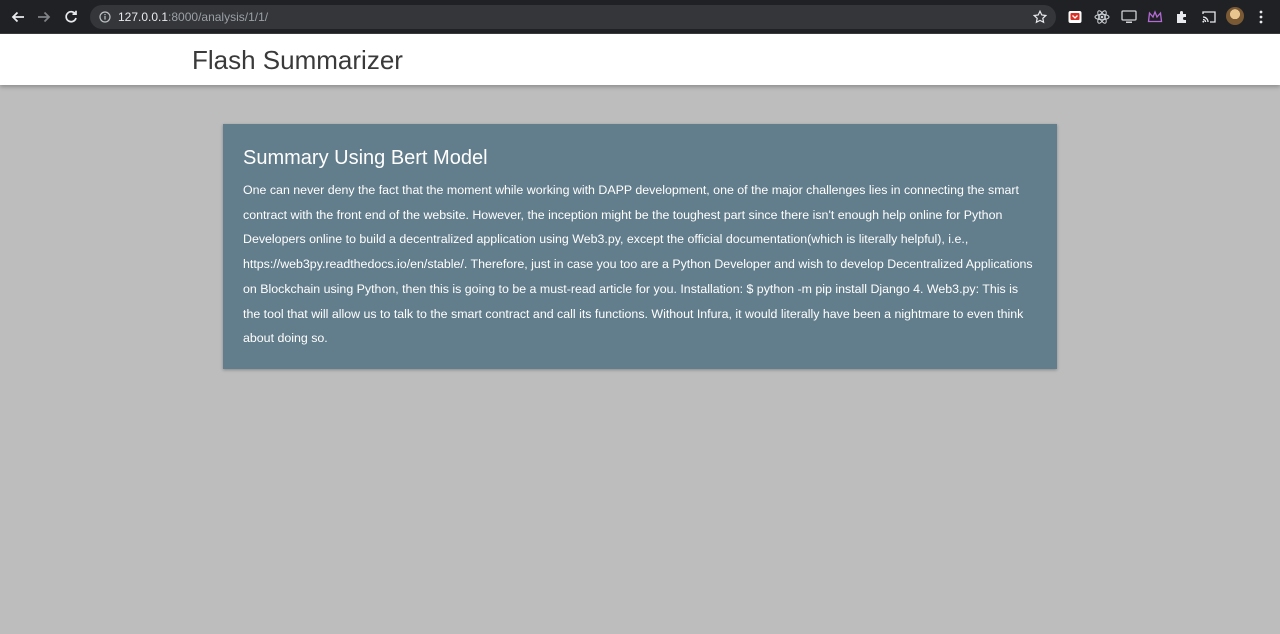 This screenshot has width=1280, height=634. Describe the element at coordinates (105, 17) in the screenshot. I see `info-icon` at that location.